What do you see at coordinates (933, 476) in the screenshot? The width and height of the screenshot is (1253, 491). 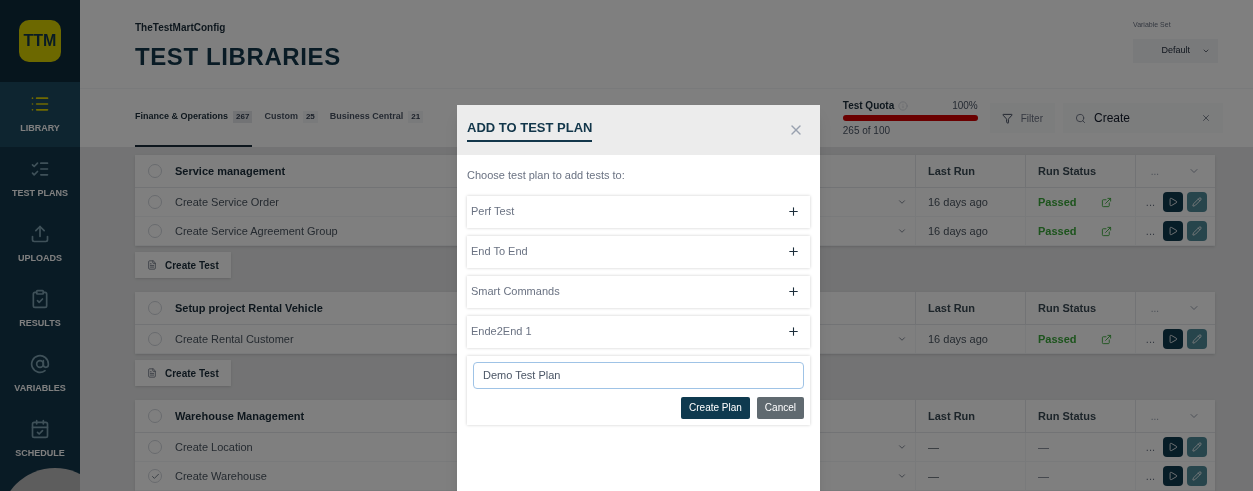 I see `last-run: —` at bounding box center [933, 476].